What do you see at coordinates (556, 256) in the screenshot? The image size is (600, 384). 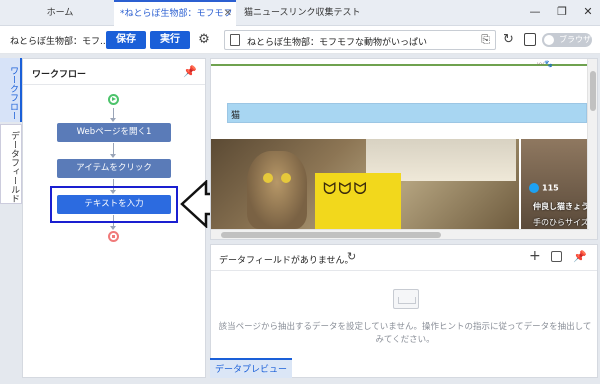 I see `export-icon` at bounding box center [556, 256].